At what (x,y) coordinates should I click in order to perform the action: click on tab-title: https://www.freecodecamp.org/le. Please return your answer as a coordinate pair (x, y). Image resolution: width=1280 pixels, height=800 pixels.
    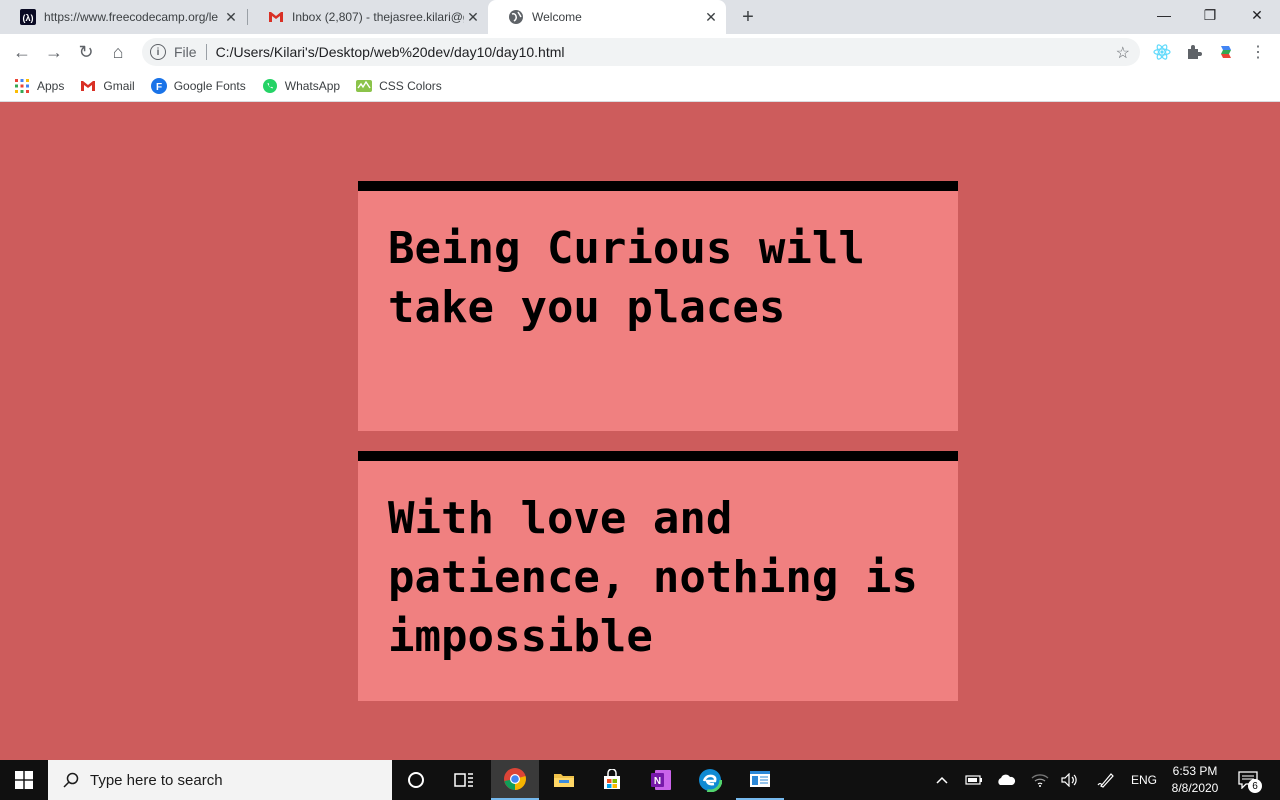
    Looking at the image, I should click on (131, 17).